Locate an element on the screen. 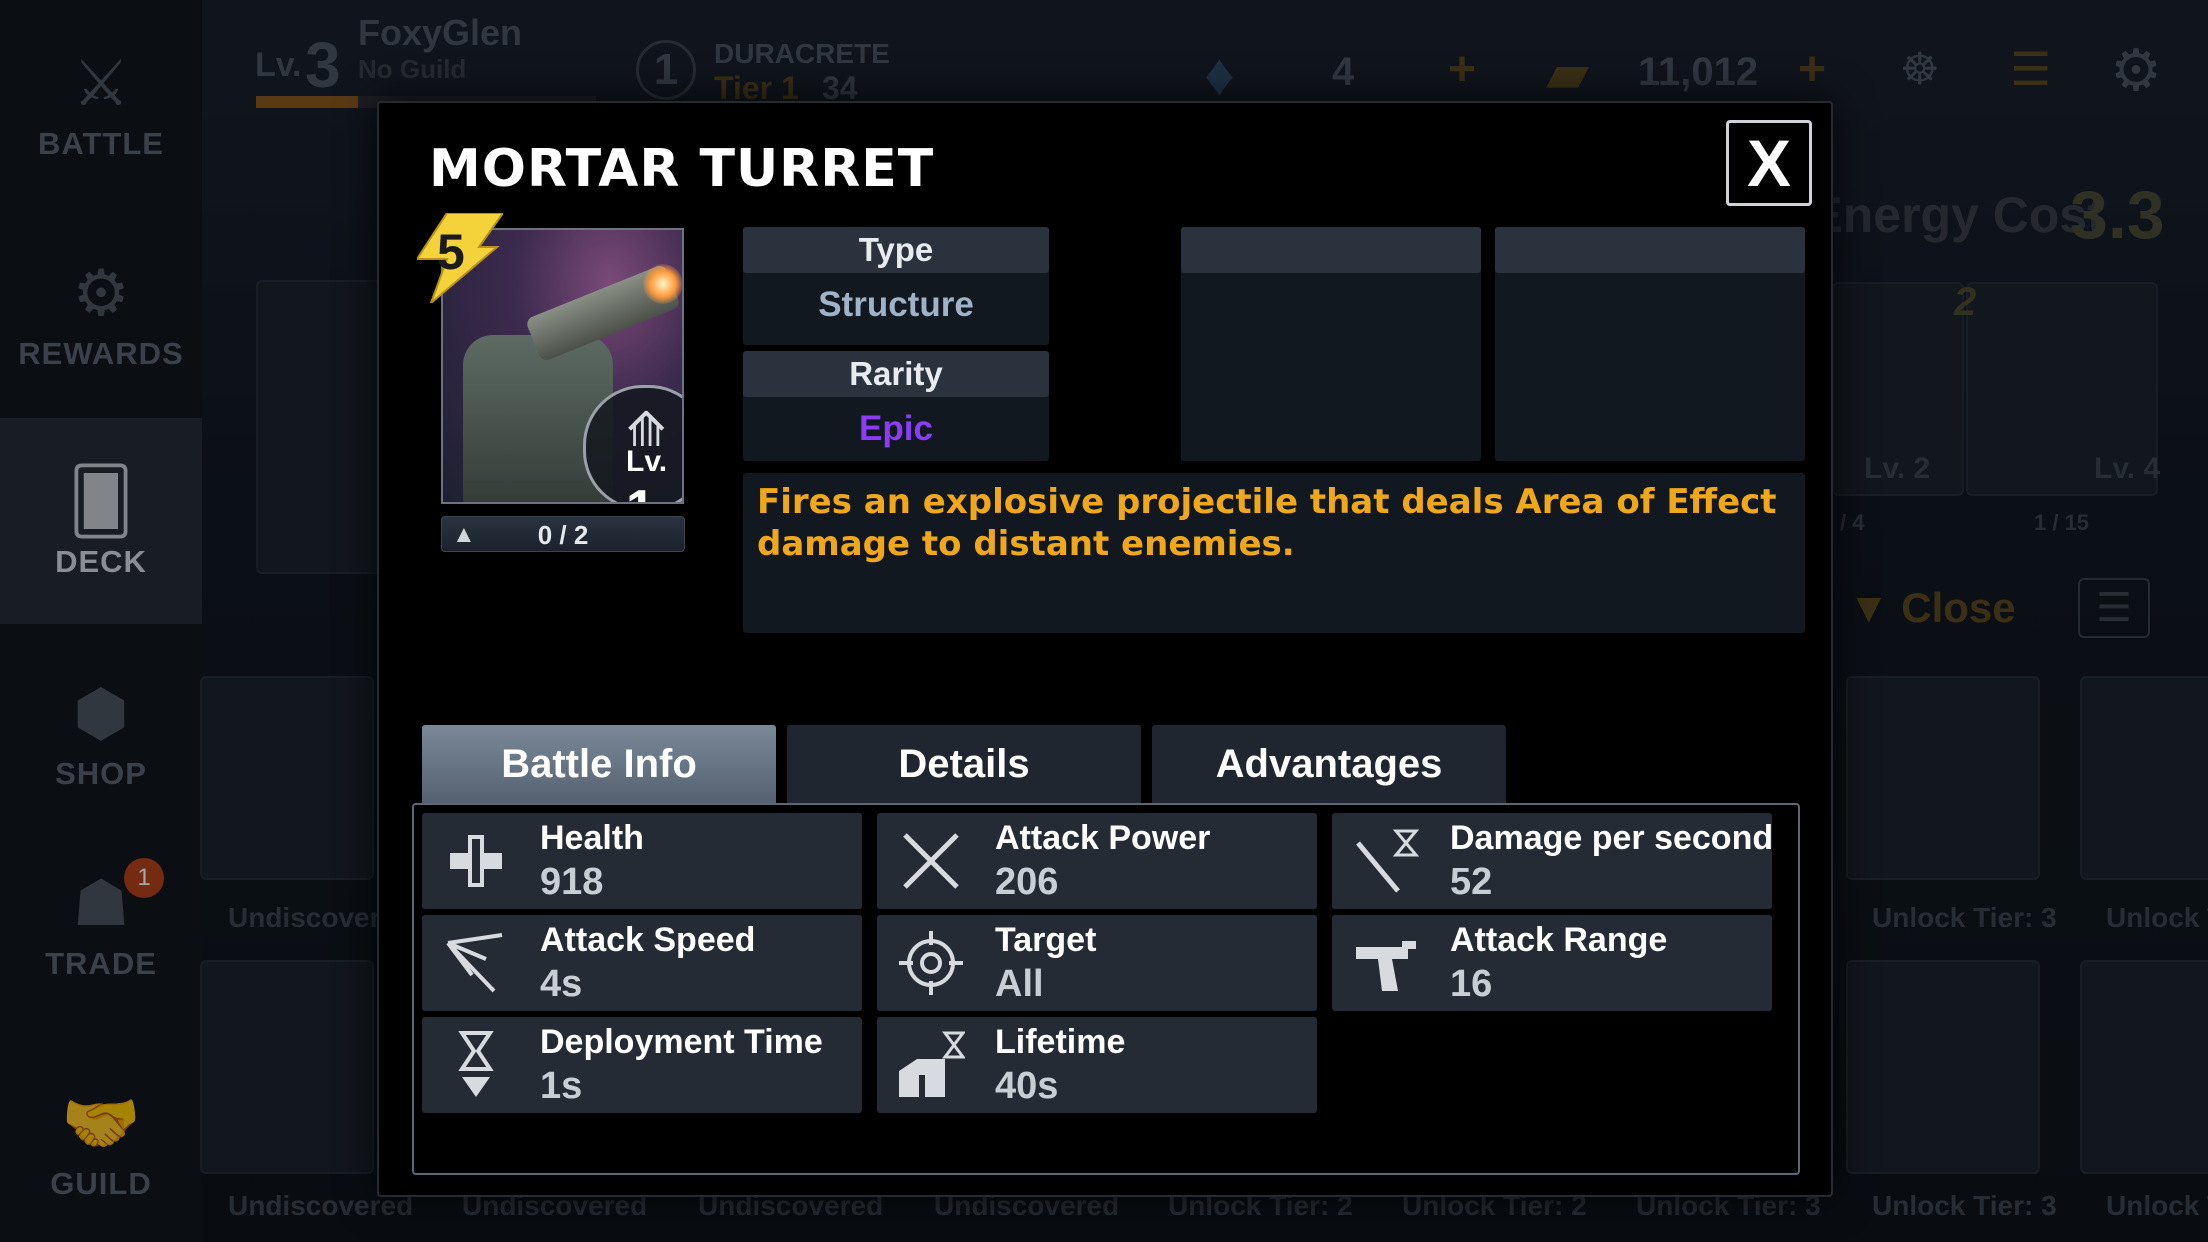  card-energy-cost: 5 is located at coordinates (451, 252).